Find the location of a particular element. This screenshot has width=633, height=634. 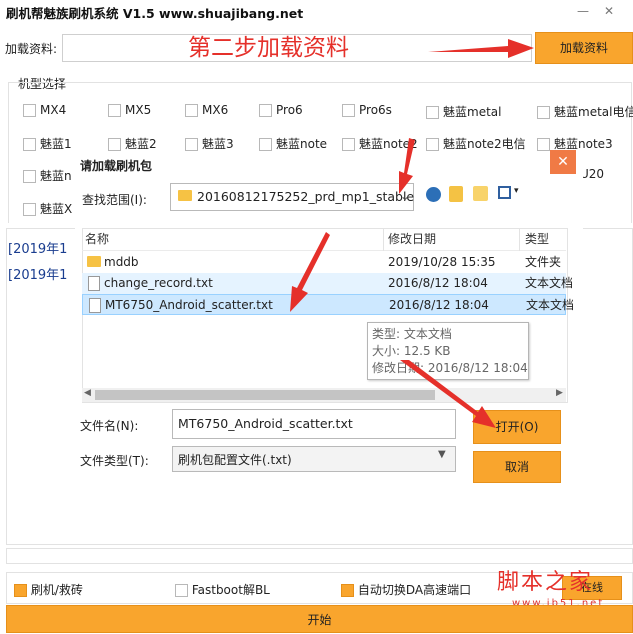

model-checkbox: 魅蓝metal is located at coordinates (463, 111).